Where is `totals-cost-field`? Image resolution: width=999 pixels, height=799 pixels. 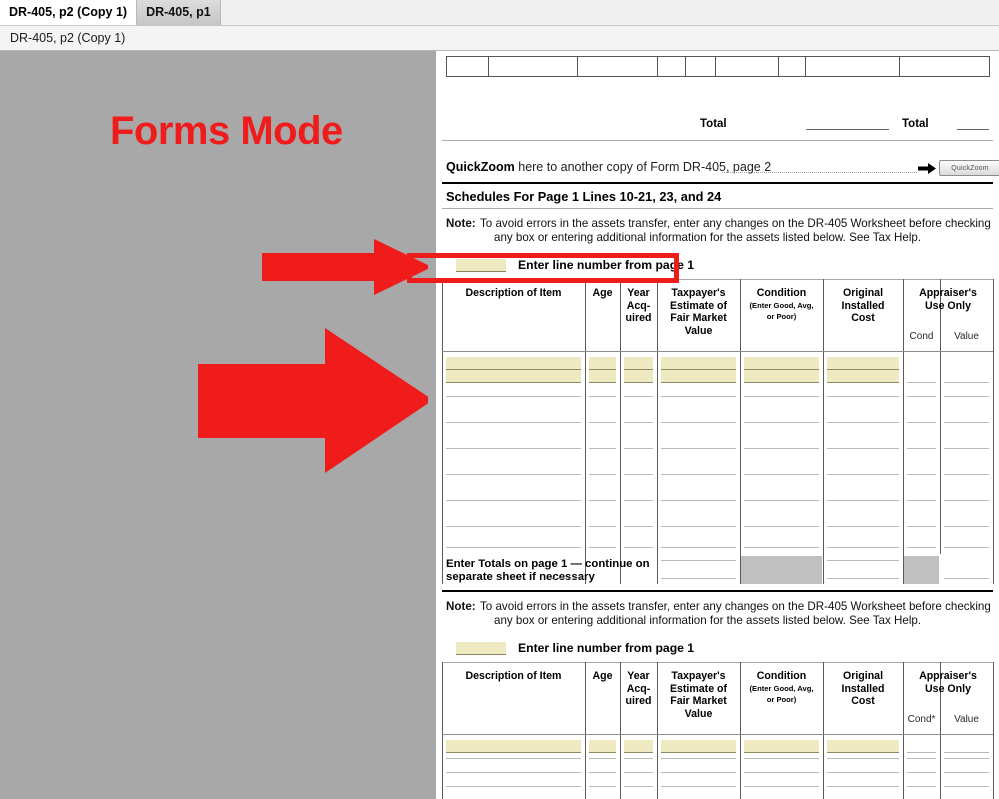 totals-cost-field is located at coordinates (863, 578).